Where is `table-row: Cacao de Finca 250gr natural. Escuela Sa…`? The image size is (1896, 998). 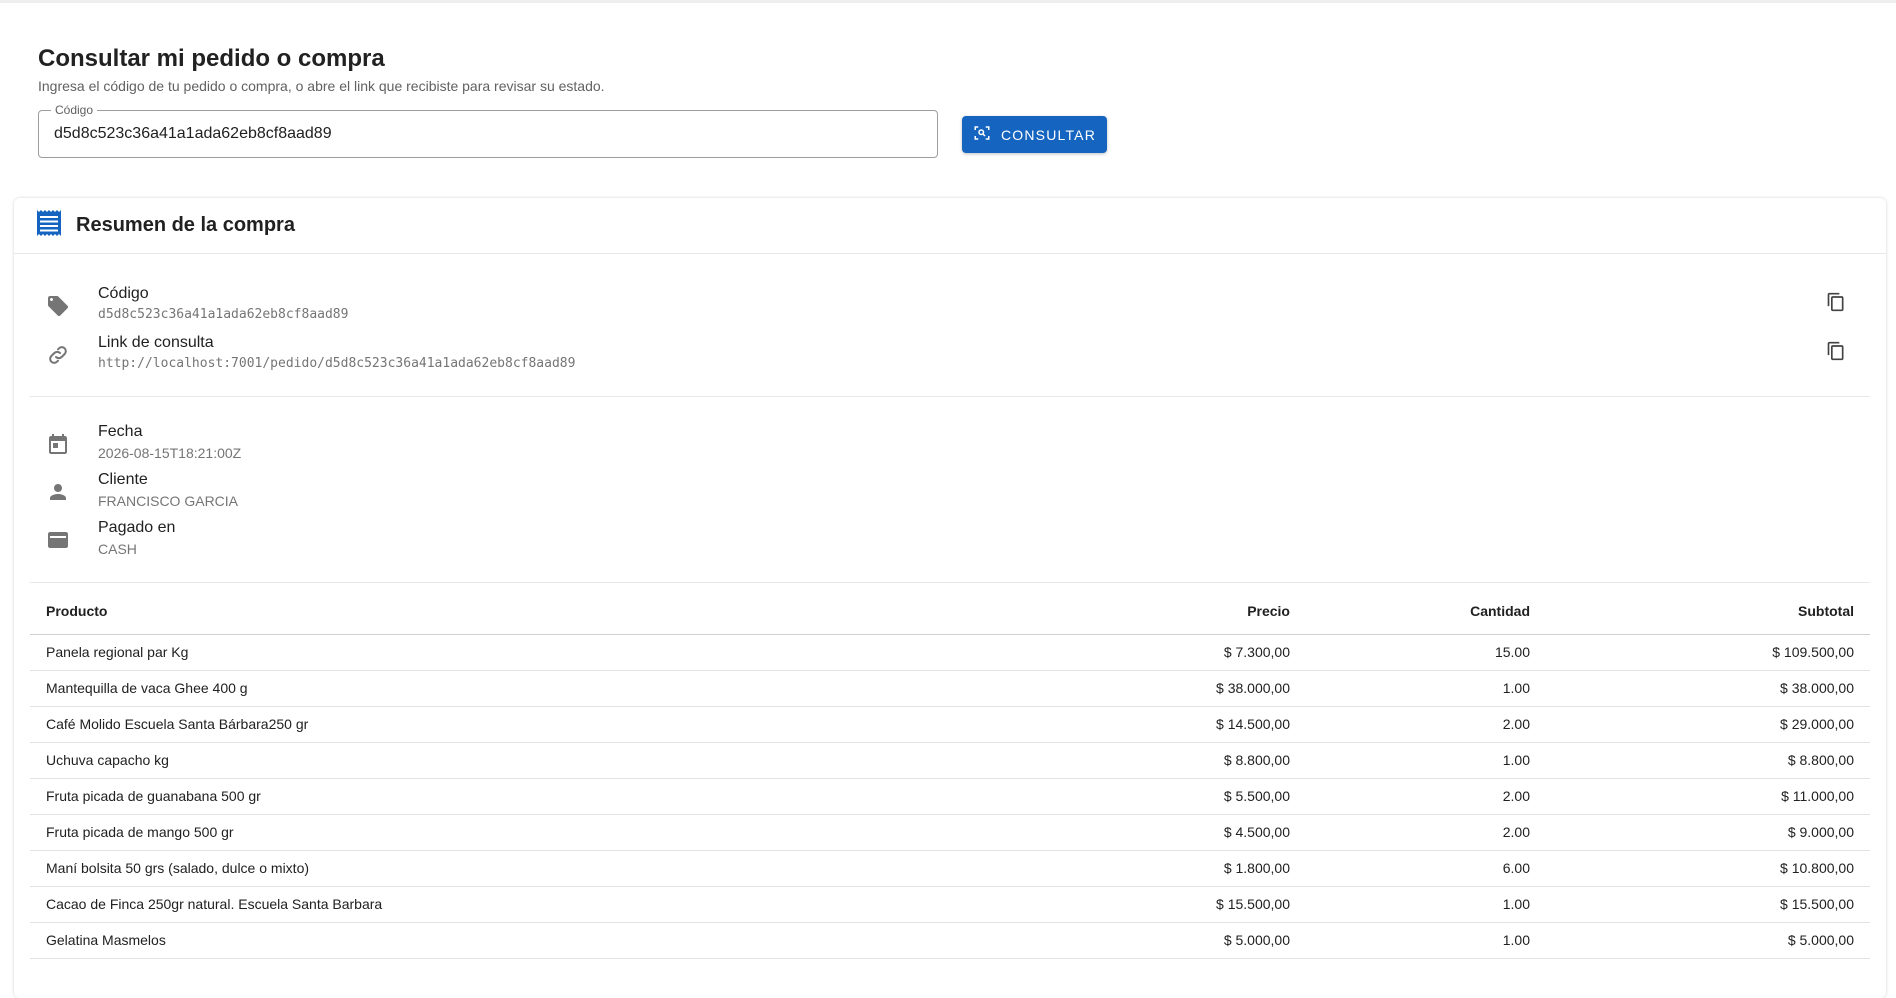
table-row: Cacao de Finca 250gr natural. Escuela Sa… is located at coordinates (950, 904).